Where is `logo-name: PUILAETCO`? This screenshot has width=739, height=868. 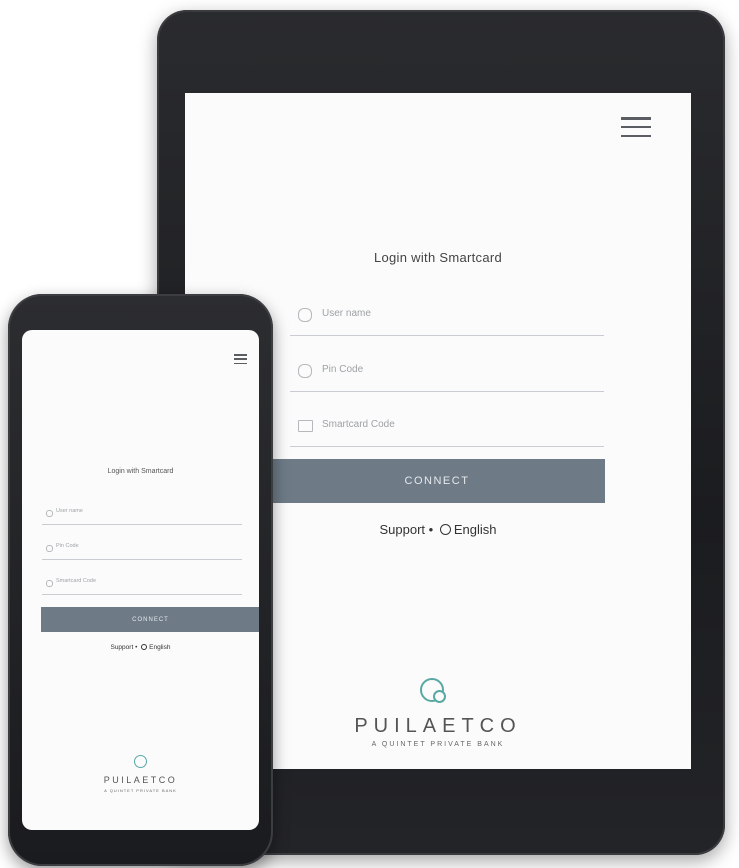 logo-name: PUILAETCO is located at coordinates (140, 780).